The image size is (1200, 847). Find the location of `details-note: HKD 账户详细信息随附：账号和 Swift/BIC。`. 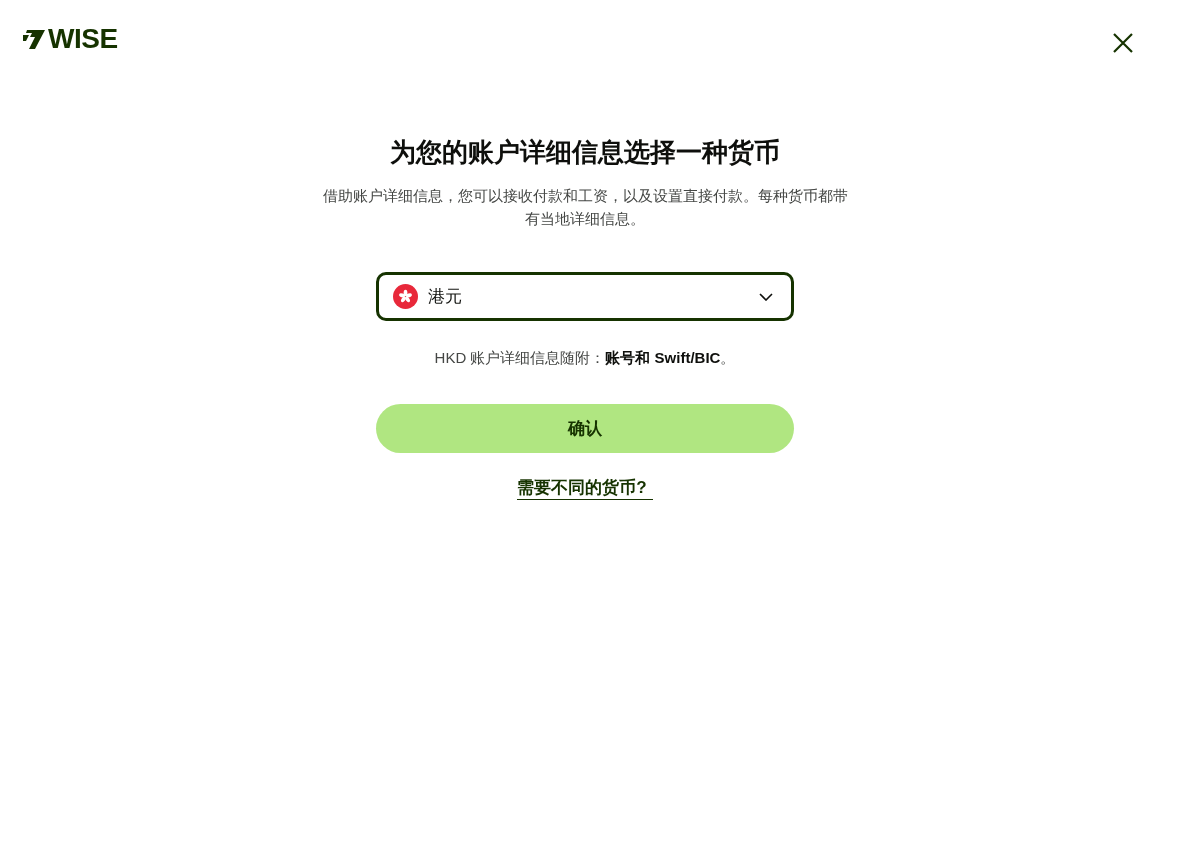

details-note: HKD 账户详细信息随附：账号和 Swift/BIC。 is located at coordinates (585, 358).